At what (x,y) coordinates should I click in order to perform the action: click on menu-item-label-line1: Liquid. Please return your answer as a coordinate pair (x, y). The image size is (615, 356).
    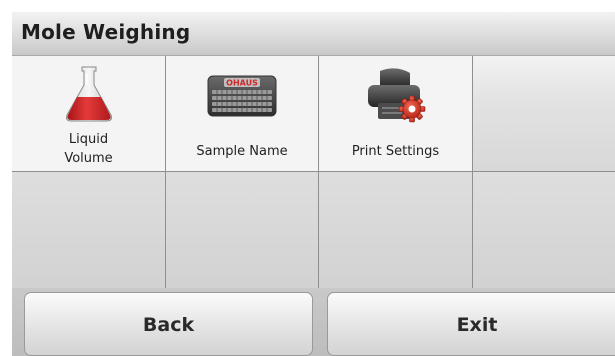
    Looking at the image, I should click on (88, 139).